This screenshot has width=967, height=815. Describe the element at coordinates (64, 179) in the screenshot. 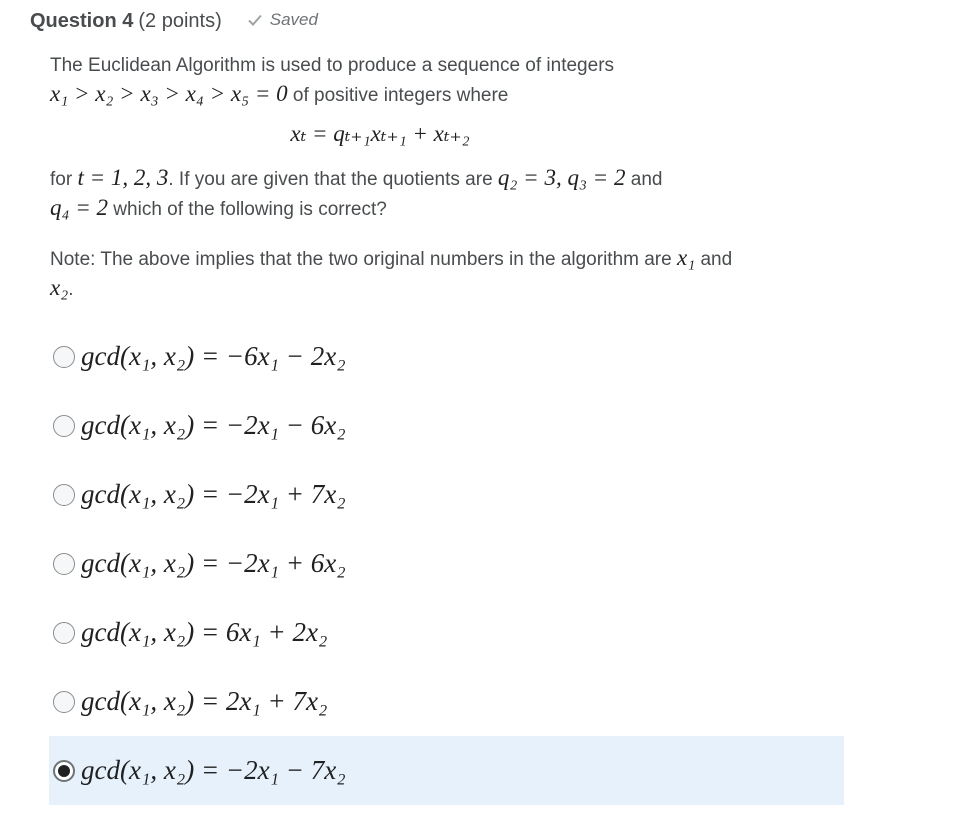

I see `stem-text: for` at that location.